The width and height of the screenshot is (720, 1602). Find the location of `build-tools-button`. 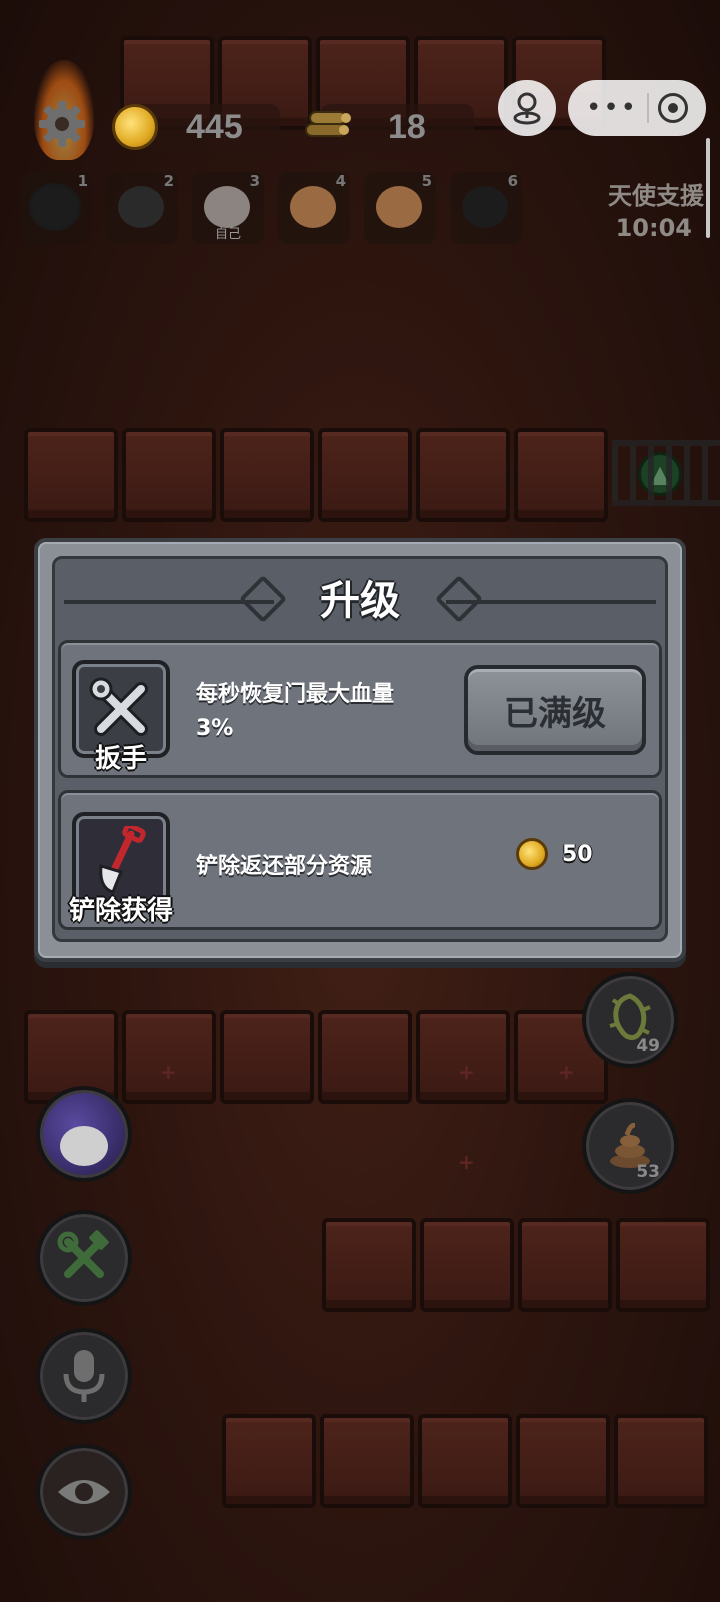

build-tools-button is located at coordinates (84, 1258).